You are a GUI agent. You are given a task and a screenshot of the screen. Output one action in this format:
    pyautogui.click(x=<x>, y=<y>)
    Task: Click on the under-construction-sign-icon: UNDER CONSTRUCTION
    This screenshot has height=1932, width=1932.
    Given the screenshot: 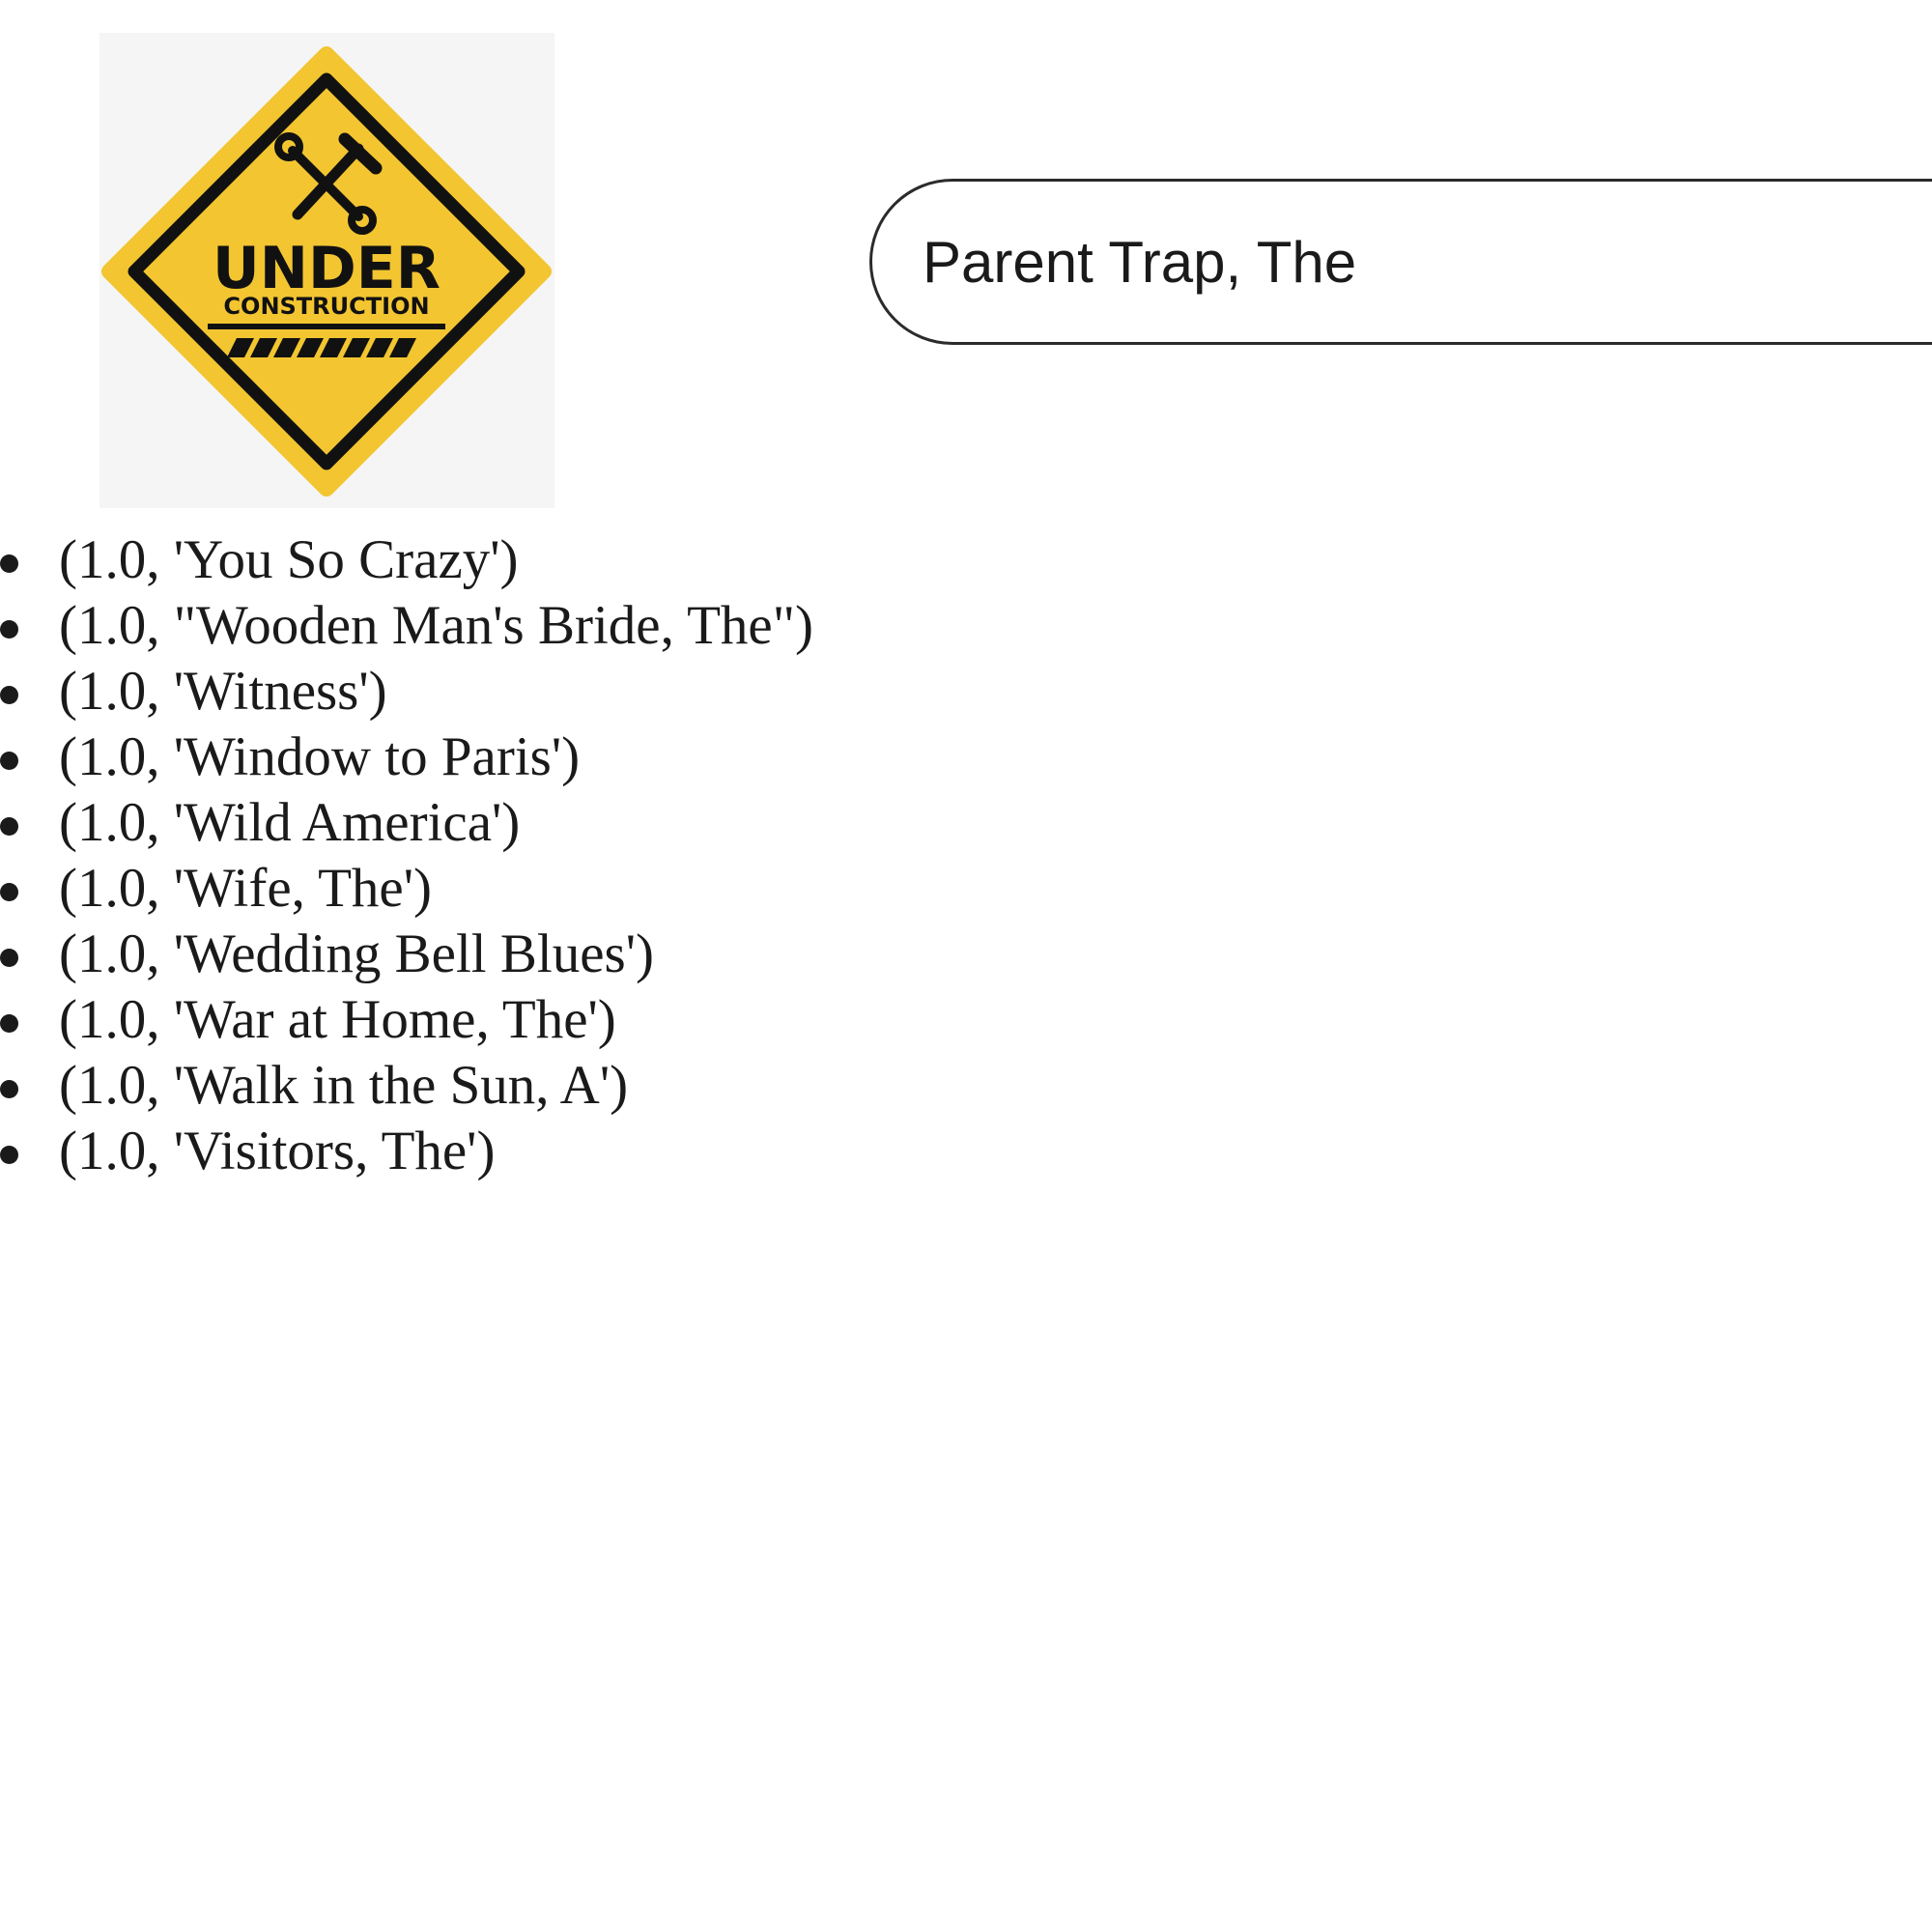 What is the action you would take?
    pyautogui.click(x=326, y=271)
    